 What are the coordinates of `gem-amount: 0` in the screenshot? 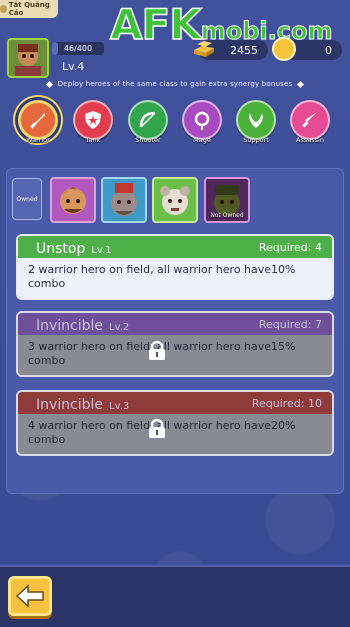 It's located at (328, 50).